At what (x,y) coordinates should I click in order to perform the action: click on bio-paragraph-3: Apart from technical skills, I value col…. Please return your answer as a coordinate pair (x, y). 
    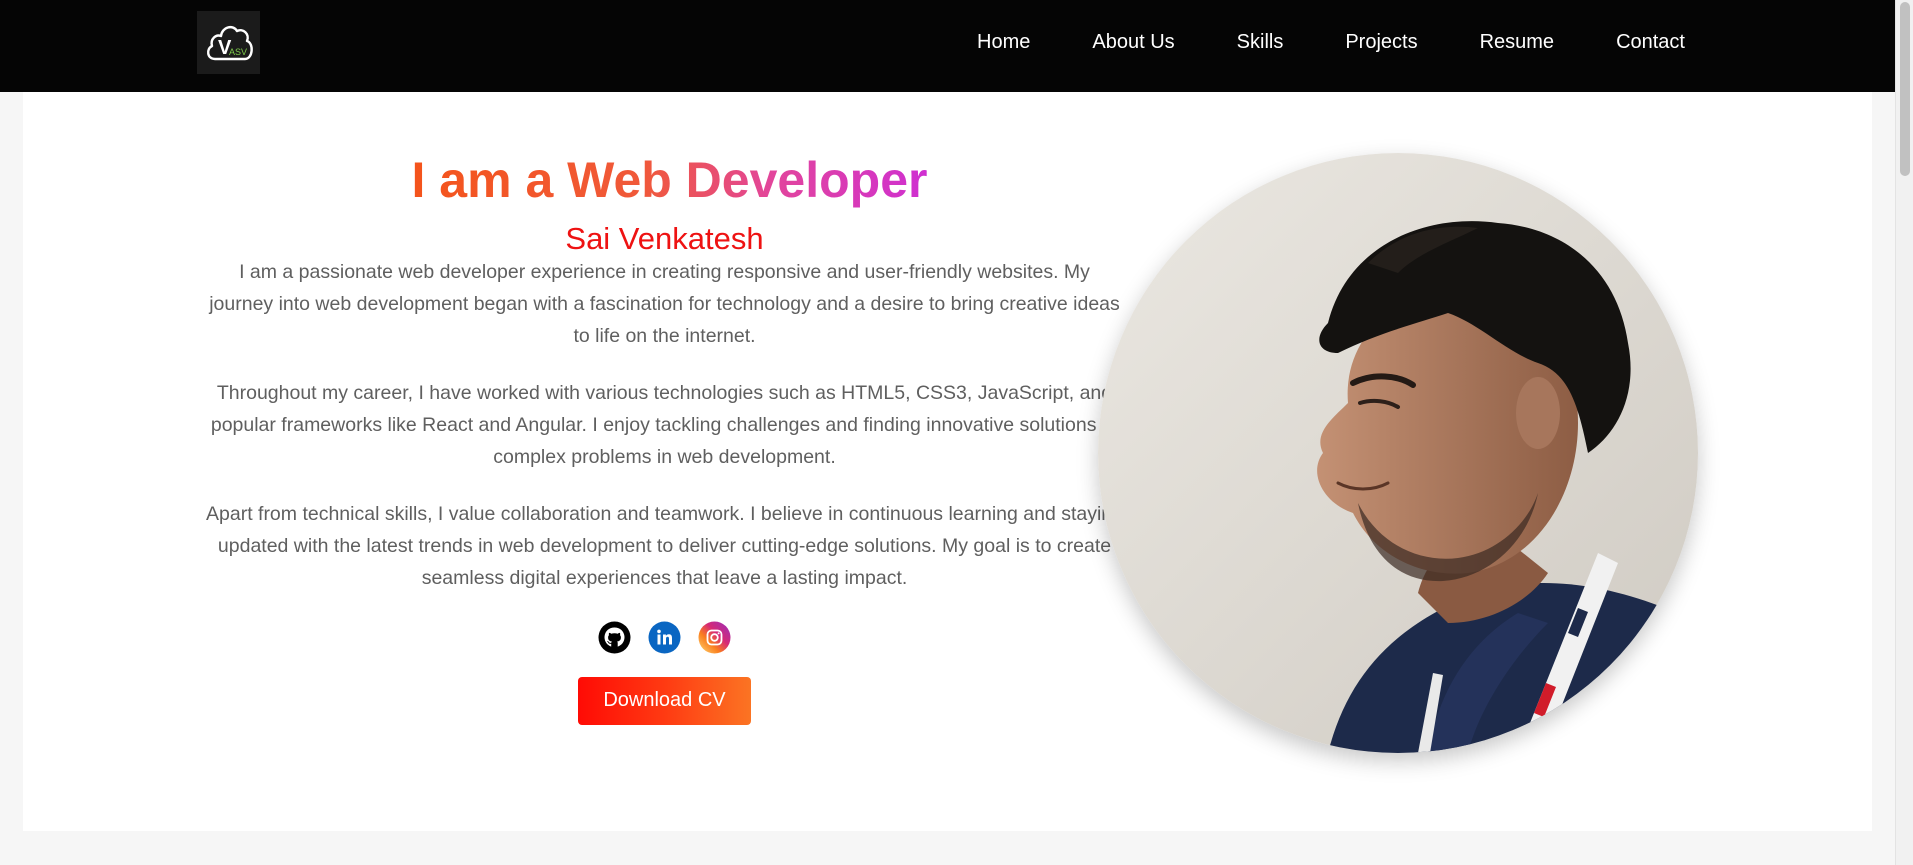
    Looking at the image, I should click on (664, 545).